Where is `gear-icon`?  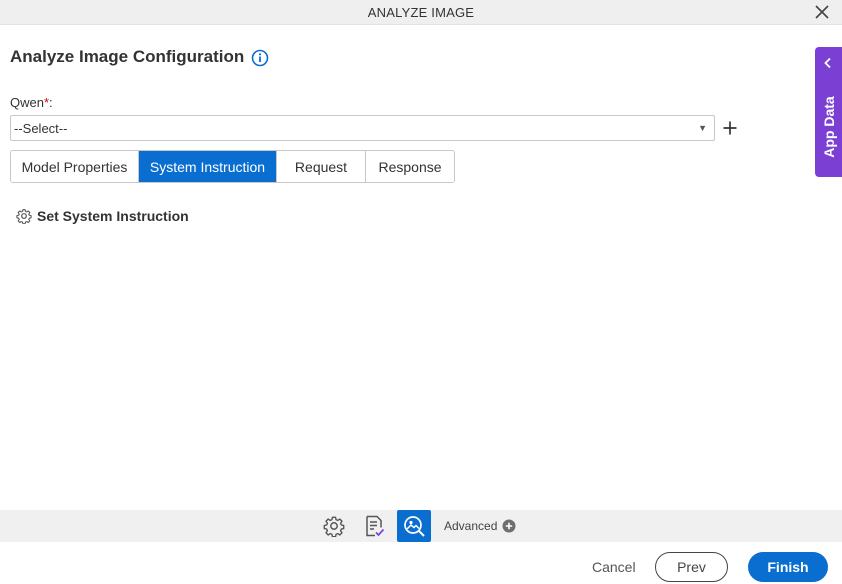 gear-icon is located at coordinates (24, 216).